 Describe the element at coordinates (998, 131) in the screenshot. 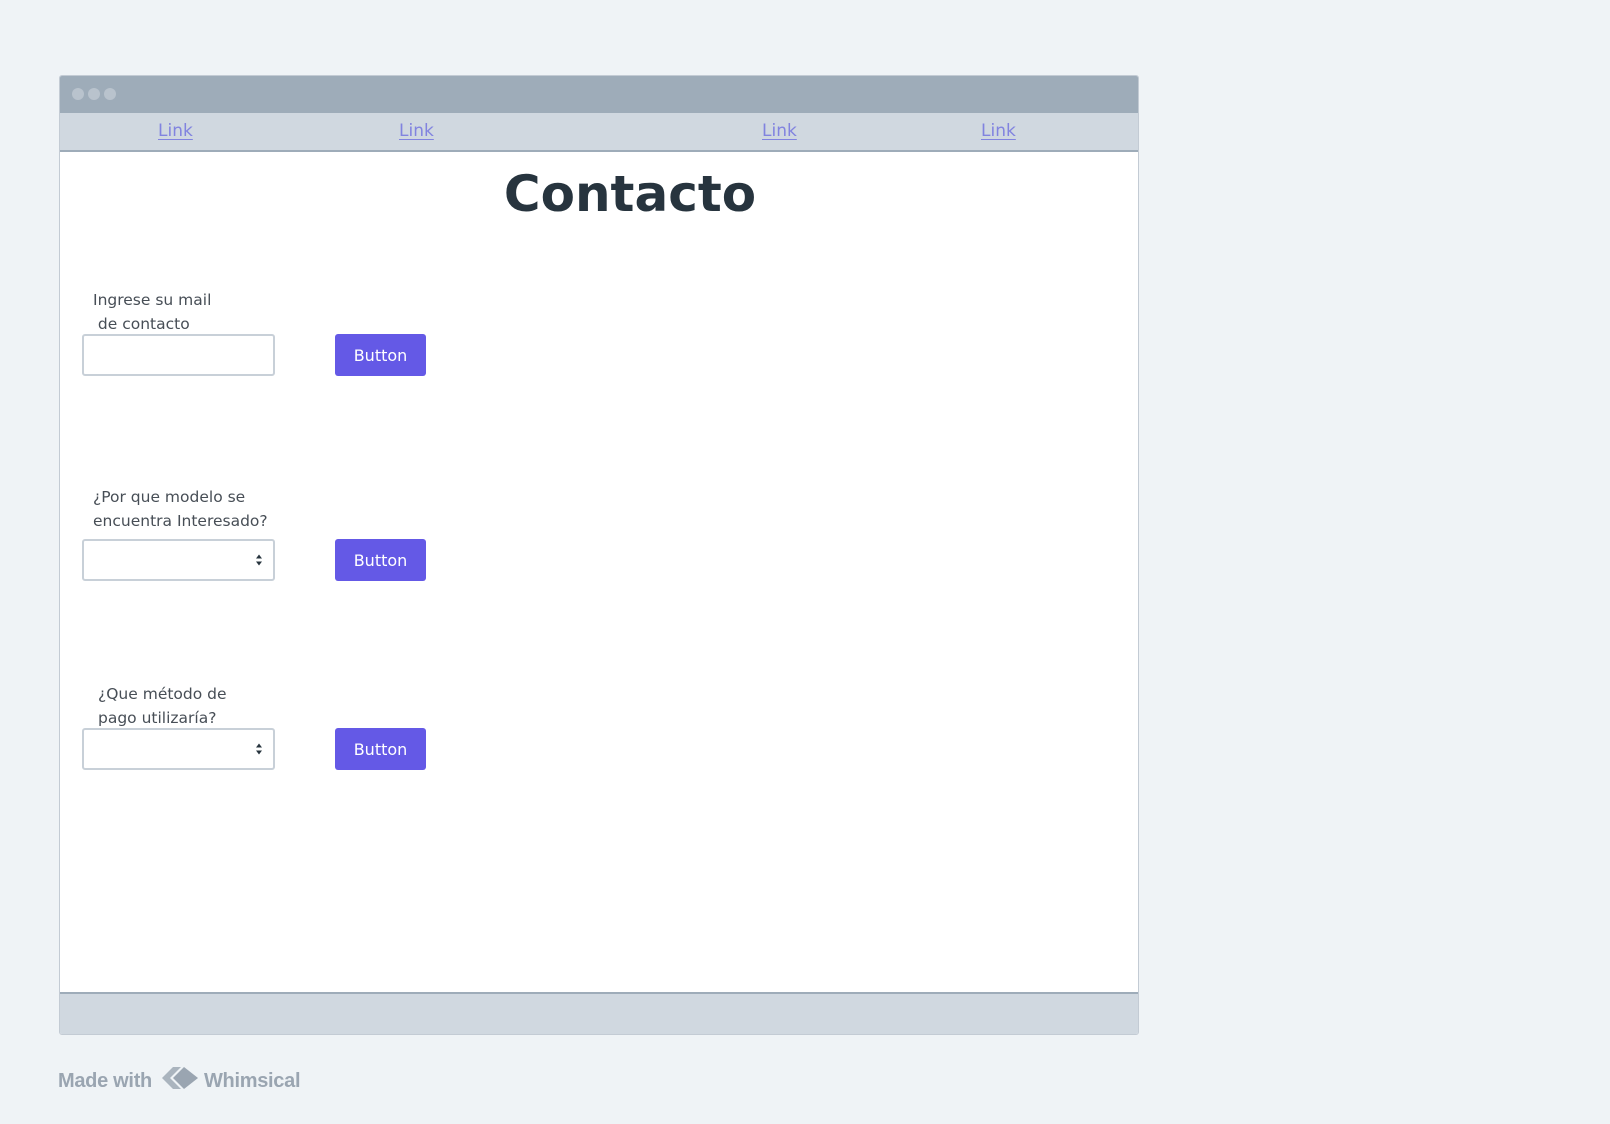

I see `nav-link-4: Link` at that location.